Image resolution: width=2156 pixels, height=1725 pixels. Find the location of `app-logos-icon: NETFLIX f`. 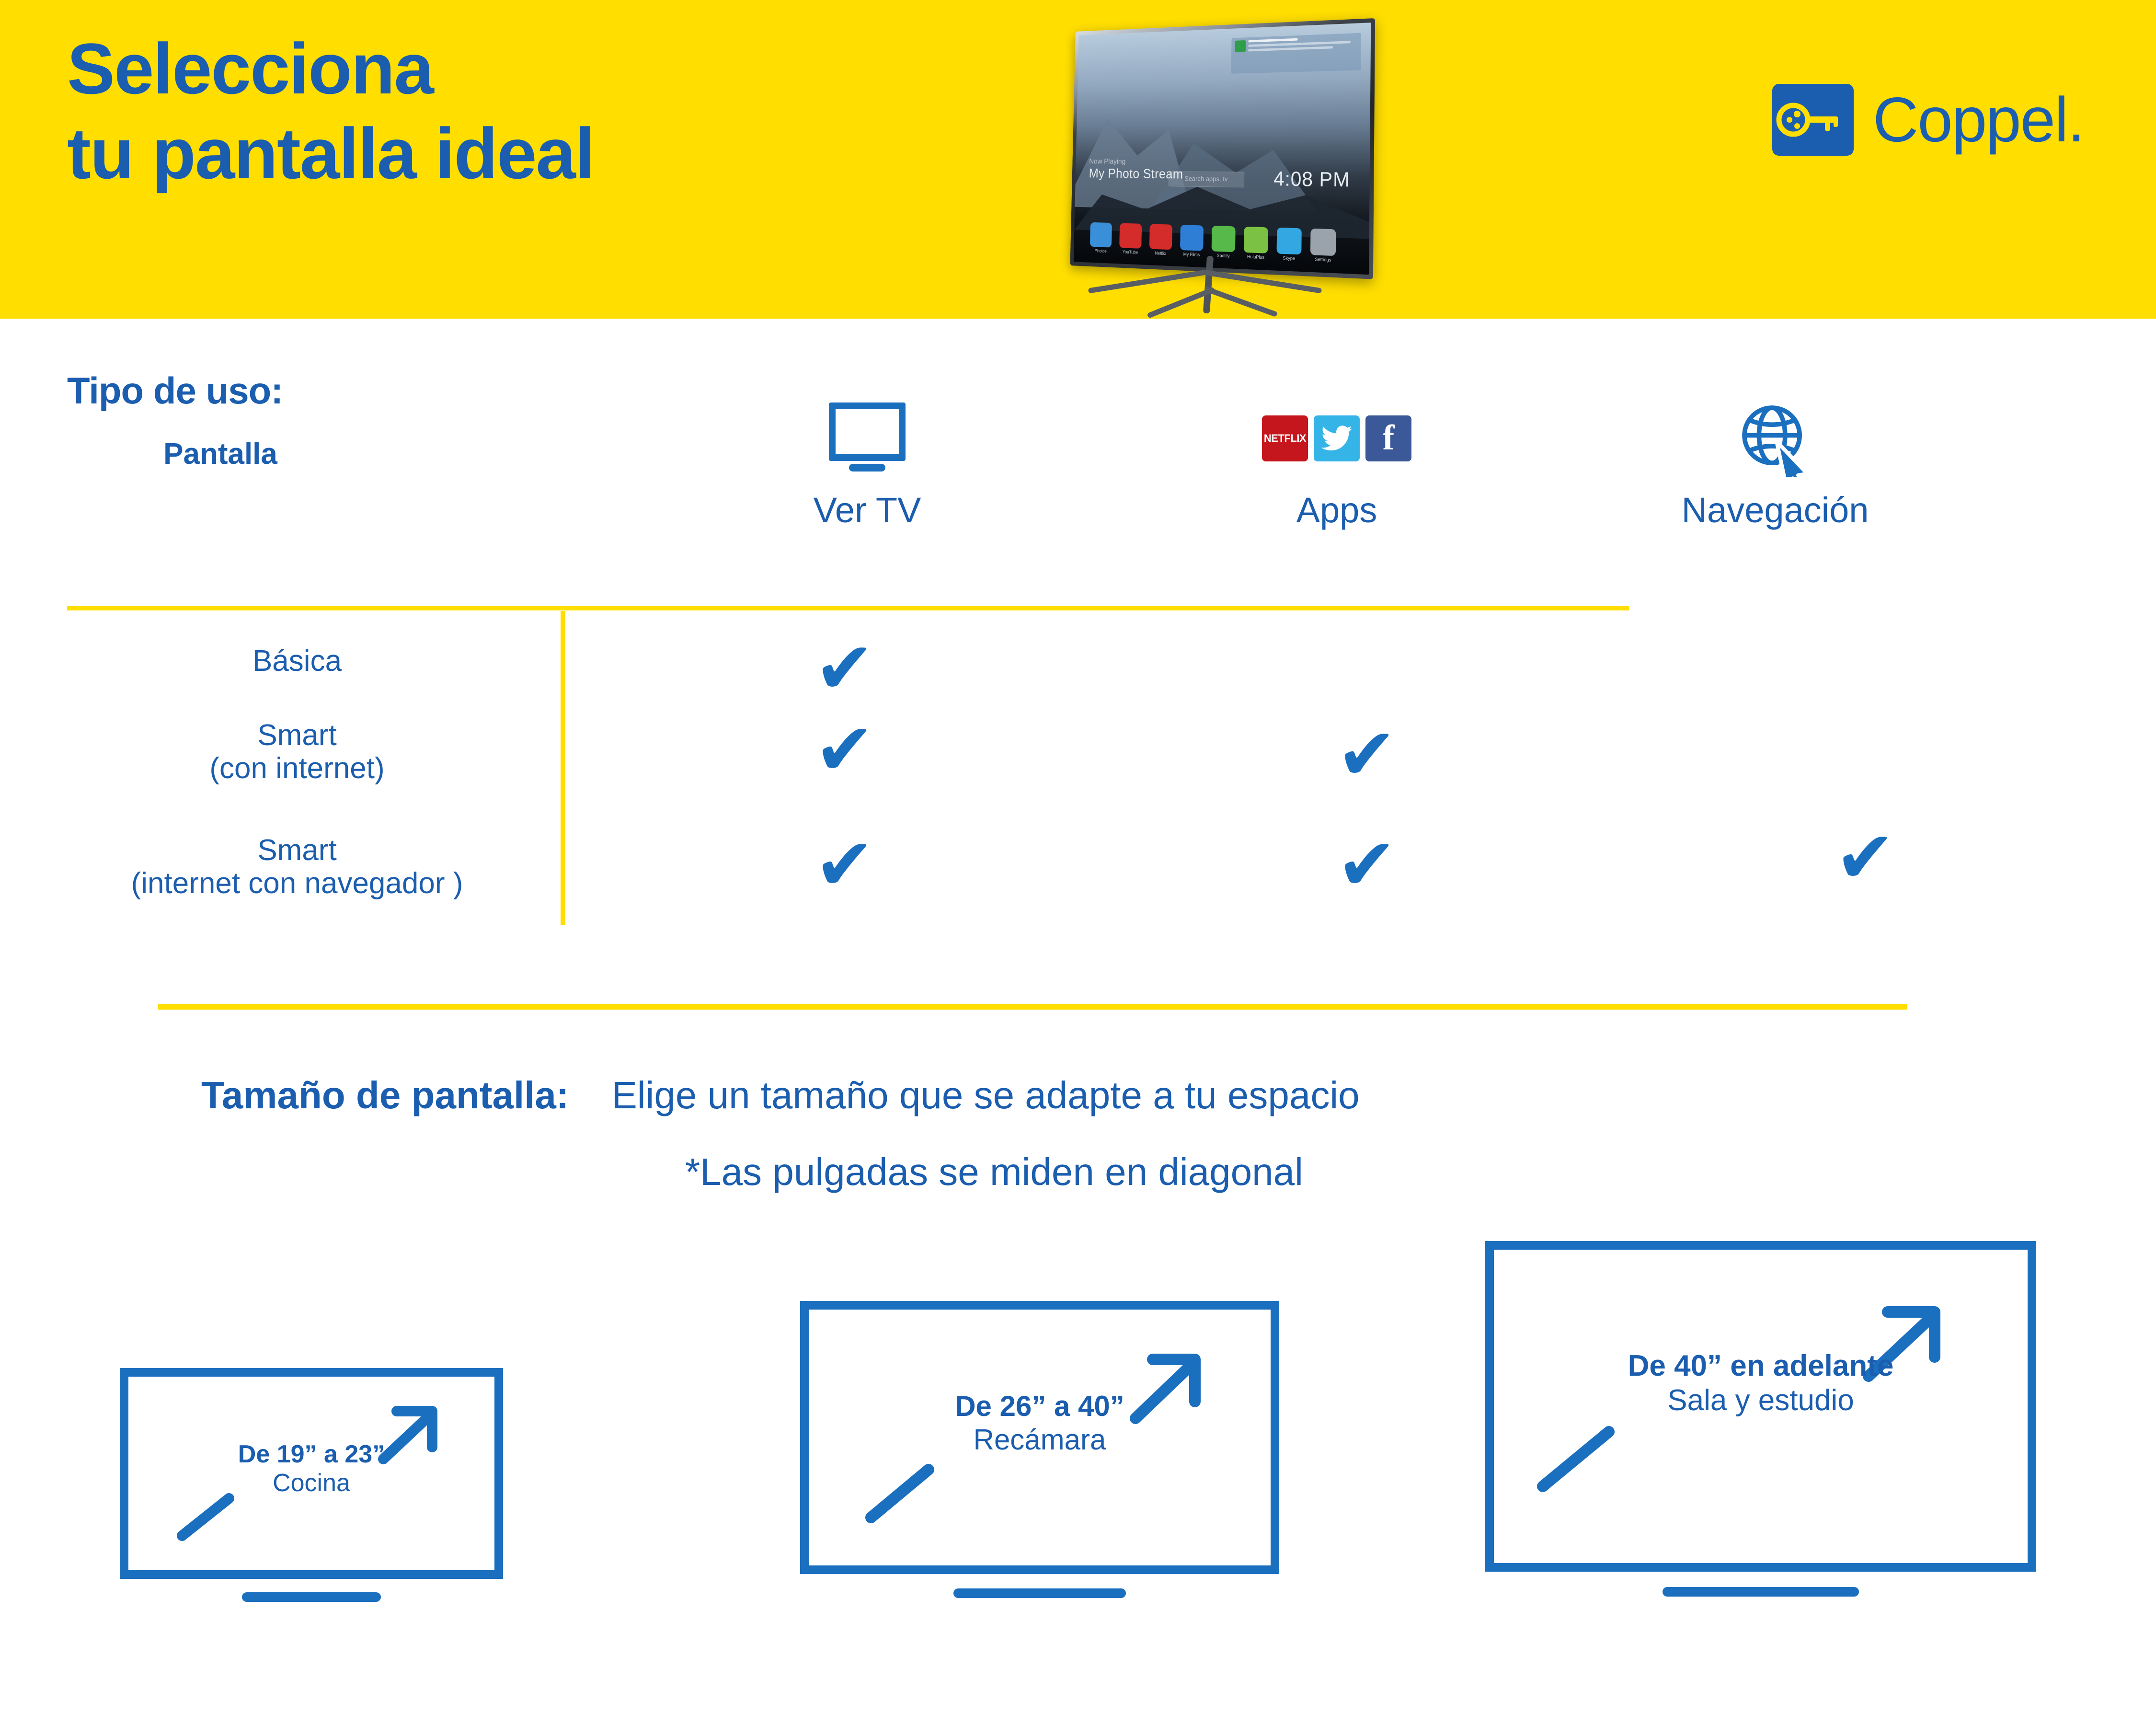

app-logos-icon: NETFLIX f is located at coordinates (1336, 438).